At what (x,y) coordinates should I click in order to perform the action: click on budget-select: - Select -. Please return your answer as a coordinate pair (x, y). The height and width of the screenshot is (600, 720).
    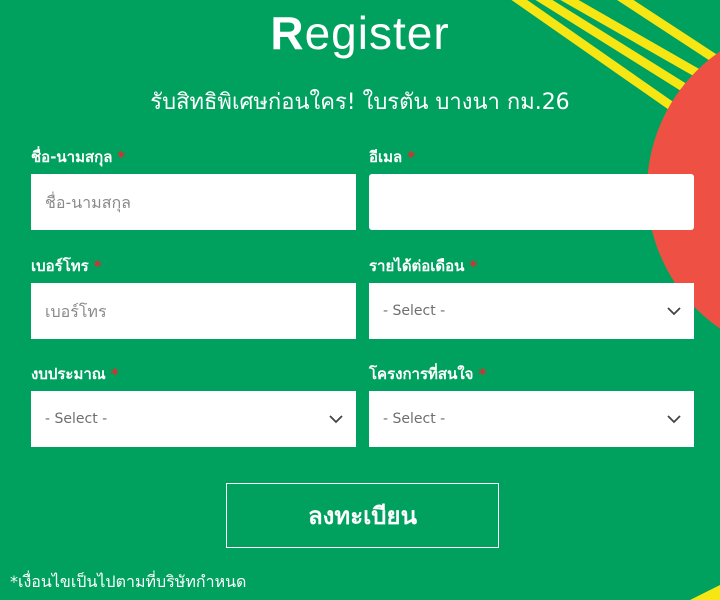
    Looking at the image, I should click on (193, 419).